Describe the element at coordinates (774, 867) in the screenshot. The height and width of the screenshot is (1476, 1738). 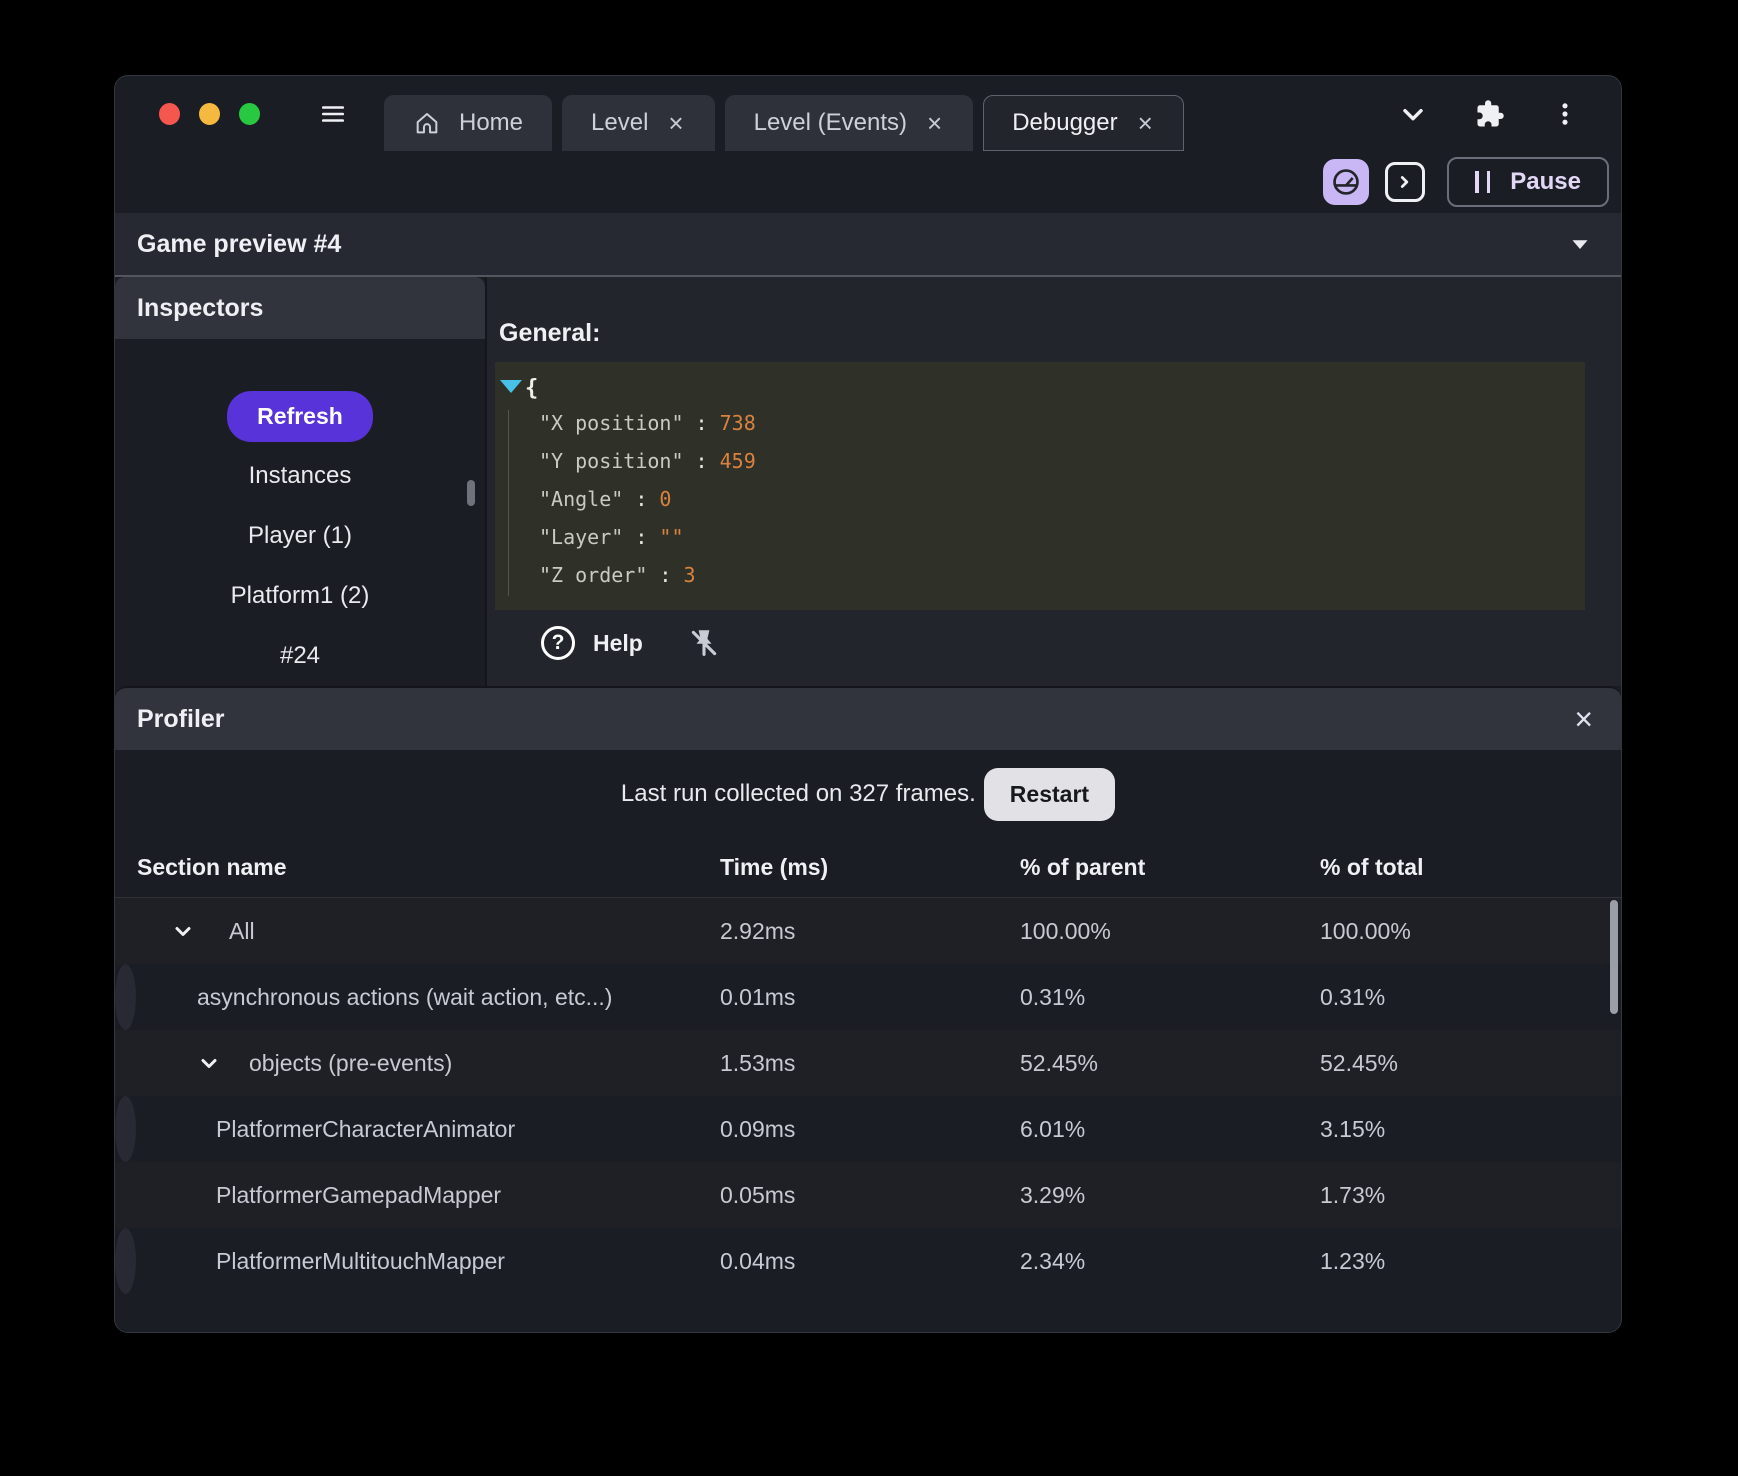
I see `column-time: Time (ms)` at that location.